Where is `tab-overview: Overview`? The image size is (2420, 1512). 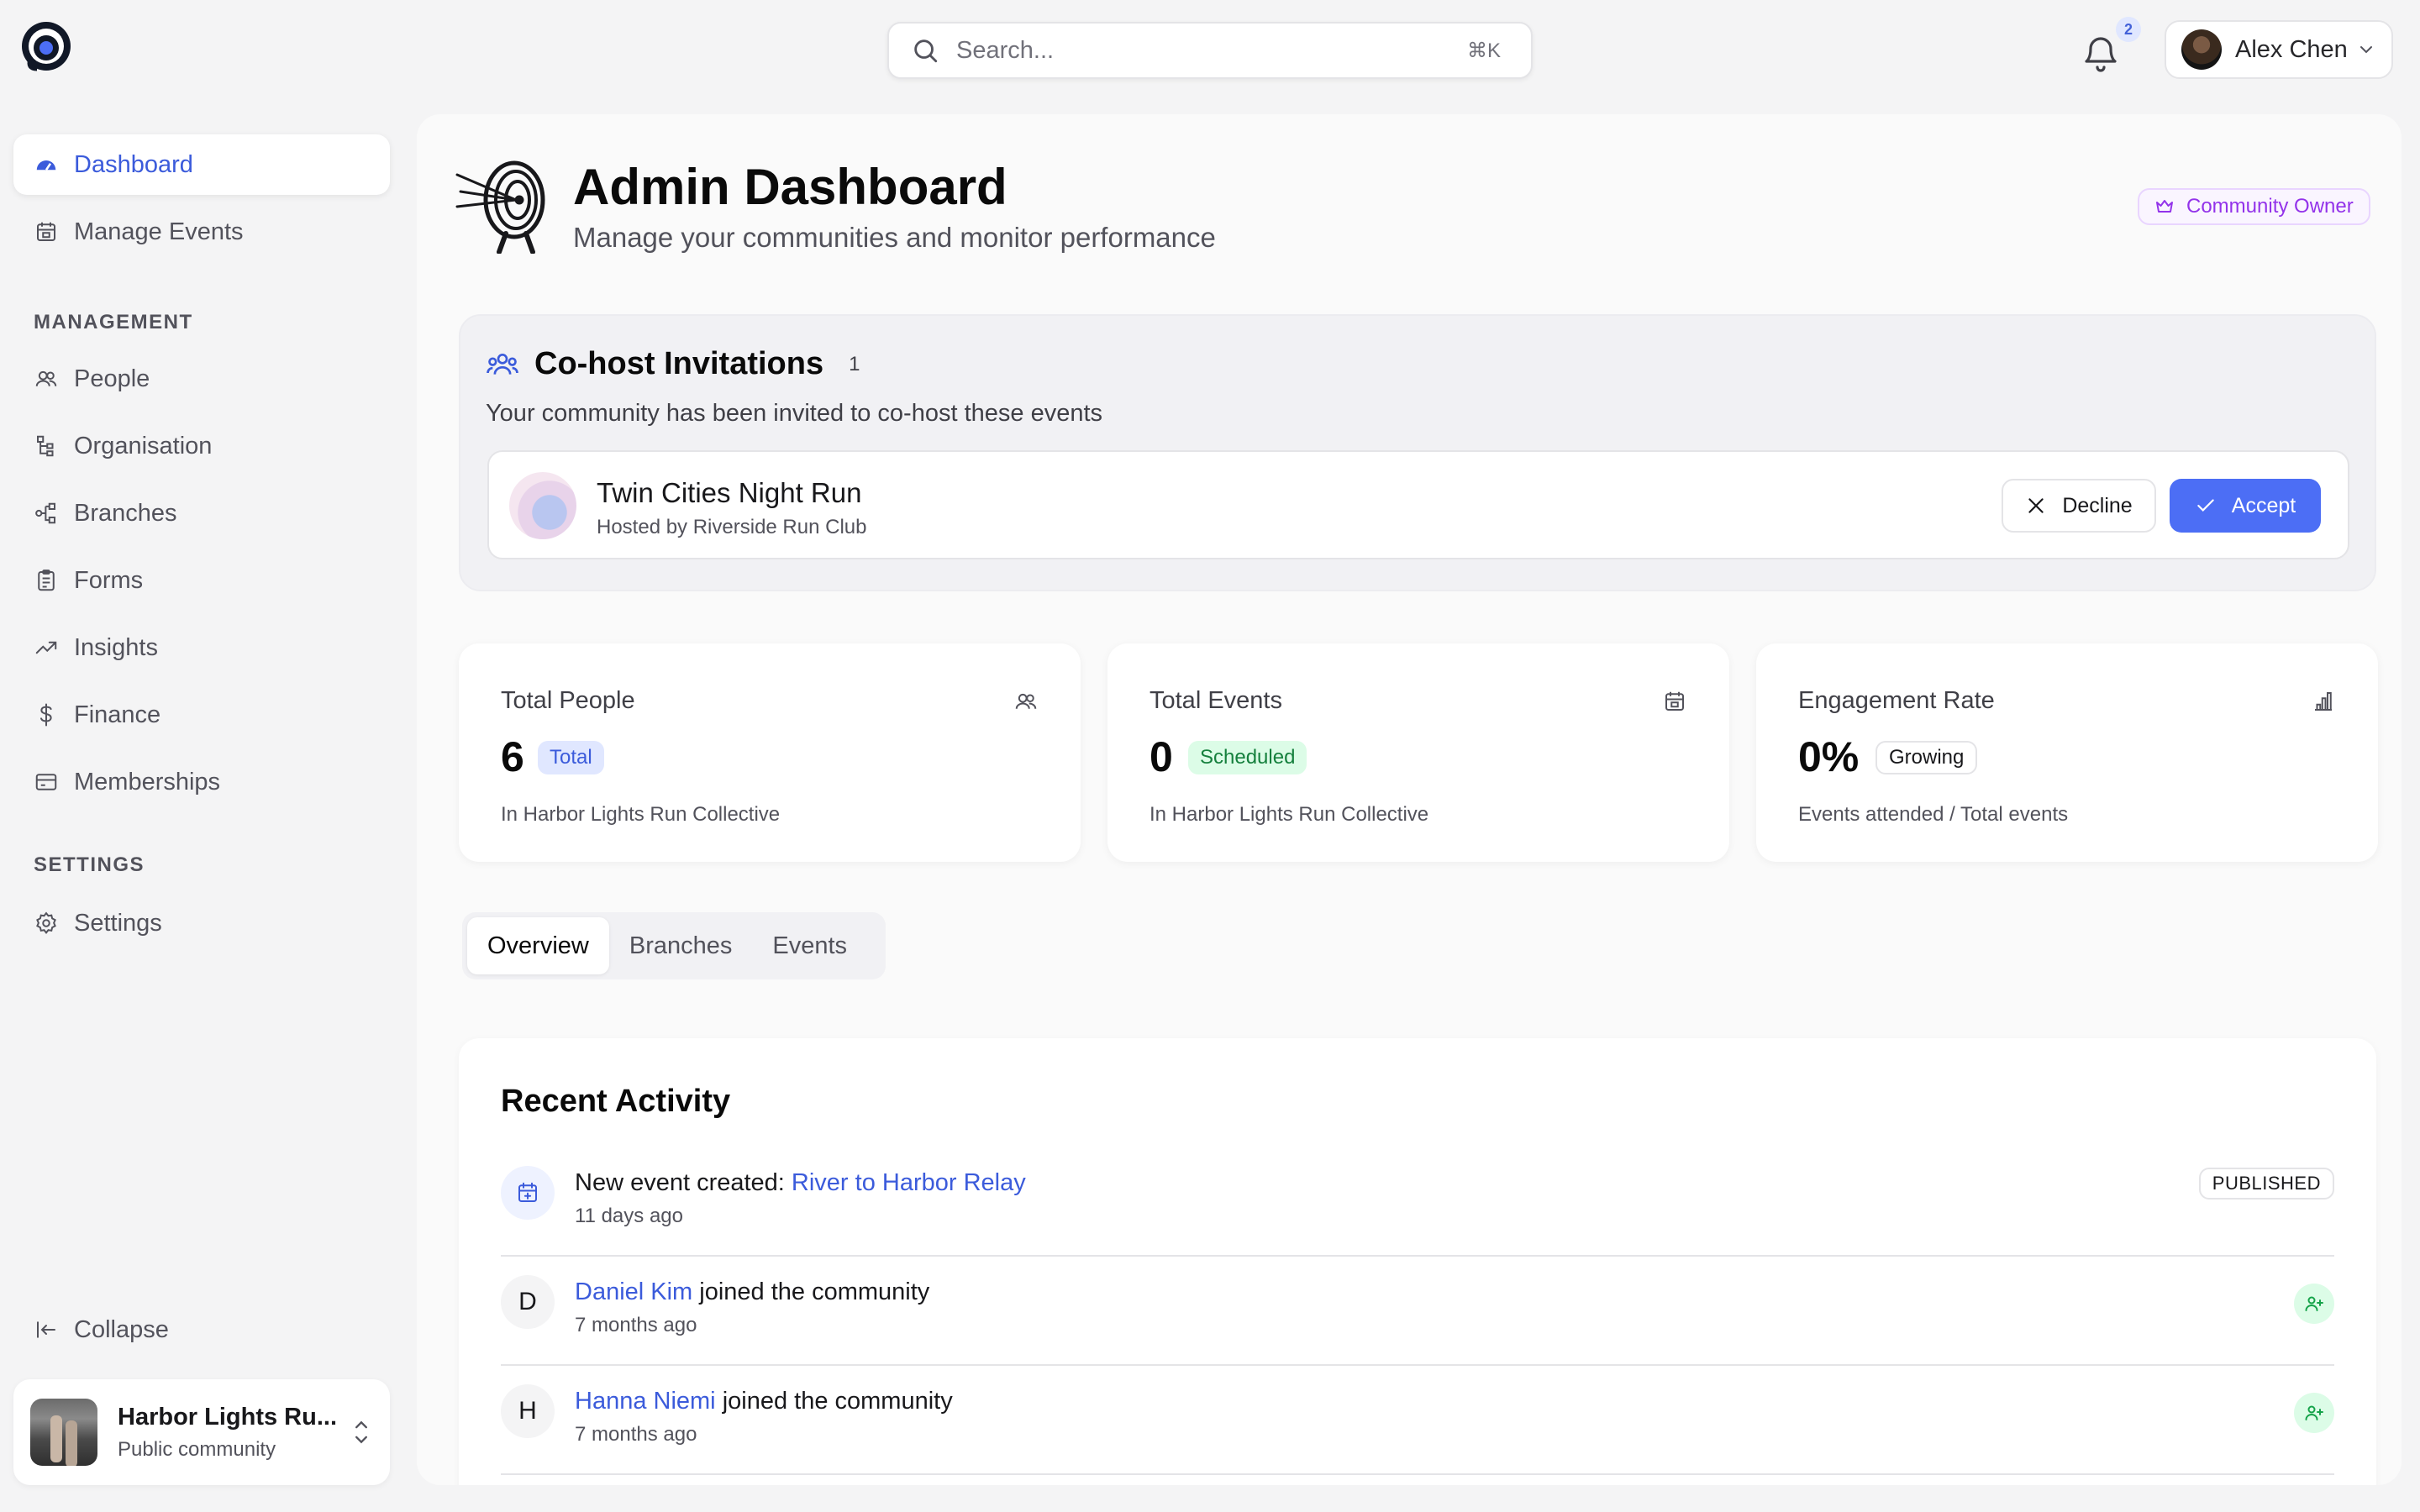 tab-overview: Overview is located at coordinates (538, 945).